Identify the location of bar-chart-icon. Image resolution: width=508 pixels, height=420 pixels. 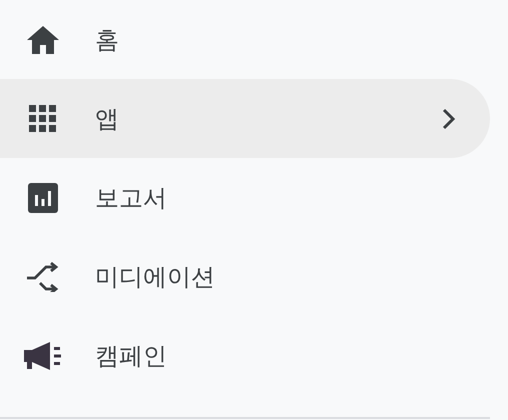
(43, 197).